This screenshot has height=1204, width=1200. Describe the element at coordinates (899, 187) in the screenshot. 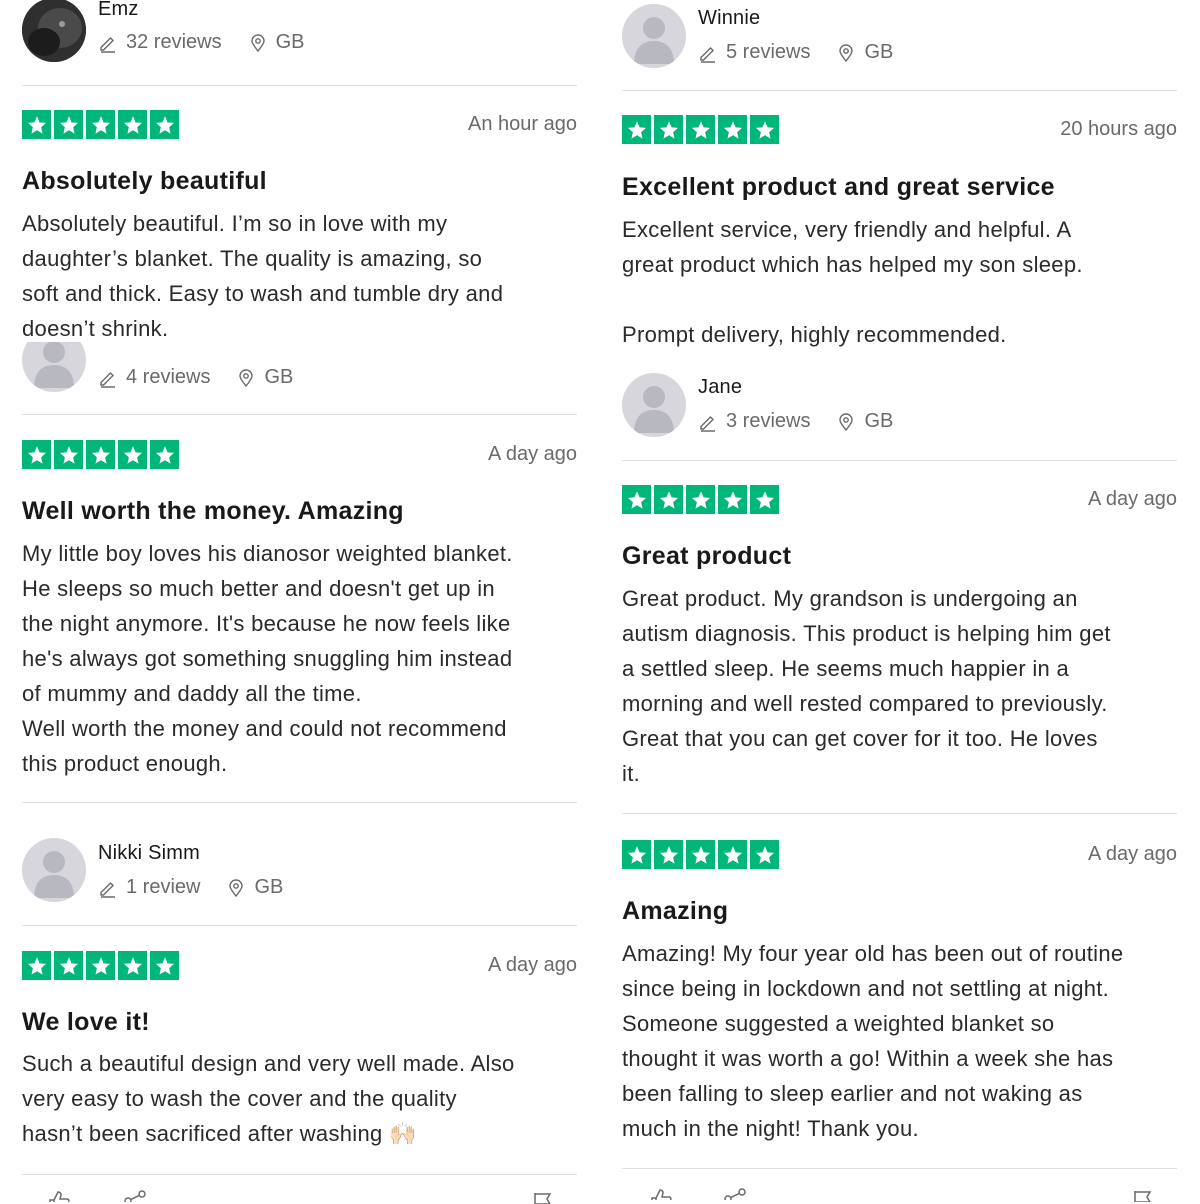

I see `review-title: Excellent product and great service` at that location.